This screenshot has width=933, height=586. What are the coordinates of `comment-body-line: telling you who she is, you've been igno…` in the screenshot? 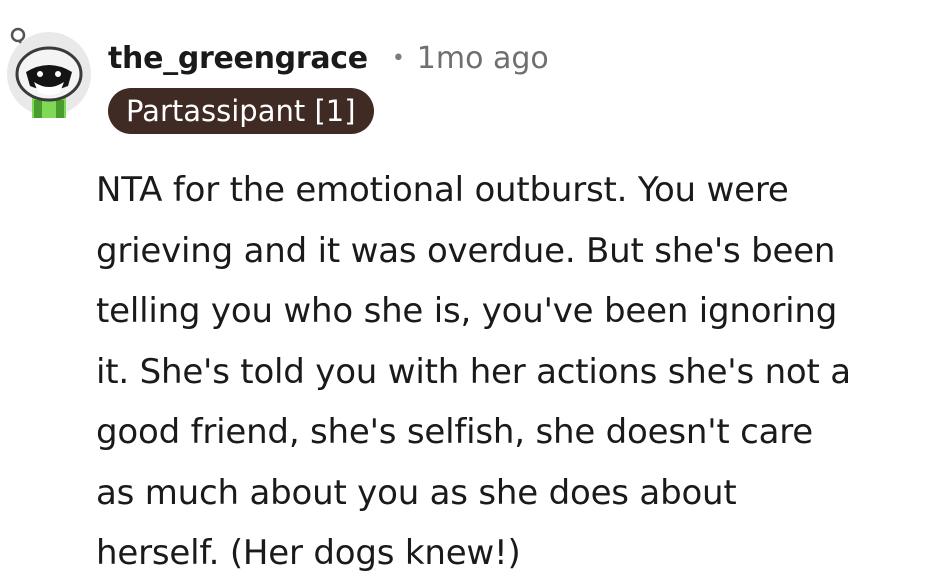 It's located at (467, 311).